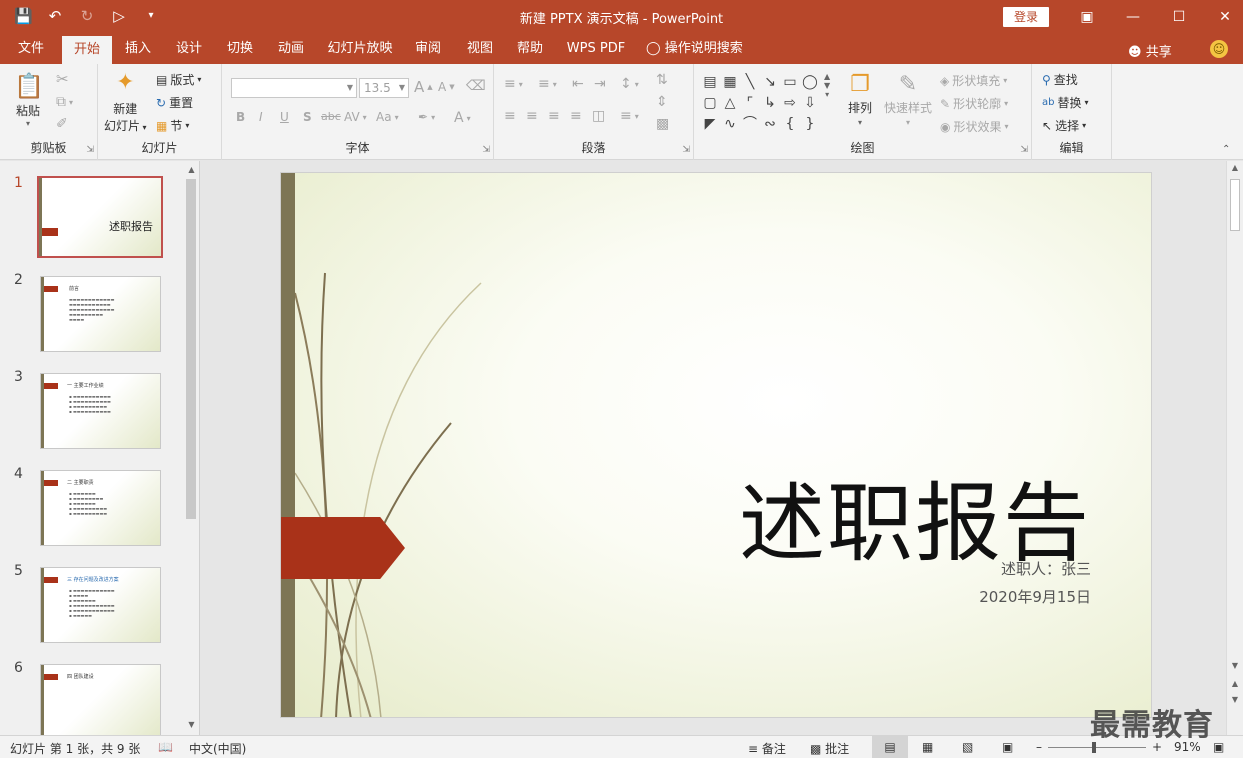  I want to click on zoom-out-icon: –, so click(1039, 747).